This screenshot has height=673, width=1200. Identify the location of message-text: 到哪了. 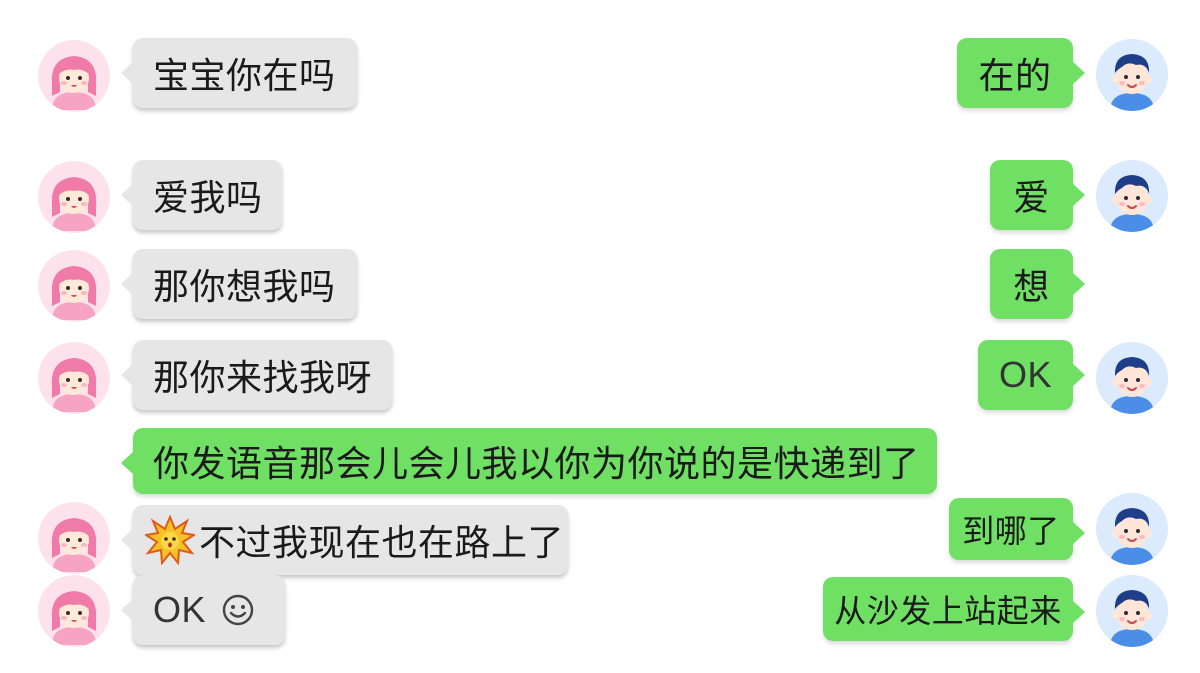
(1011, 531).